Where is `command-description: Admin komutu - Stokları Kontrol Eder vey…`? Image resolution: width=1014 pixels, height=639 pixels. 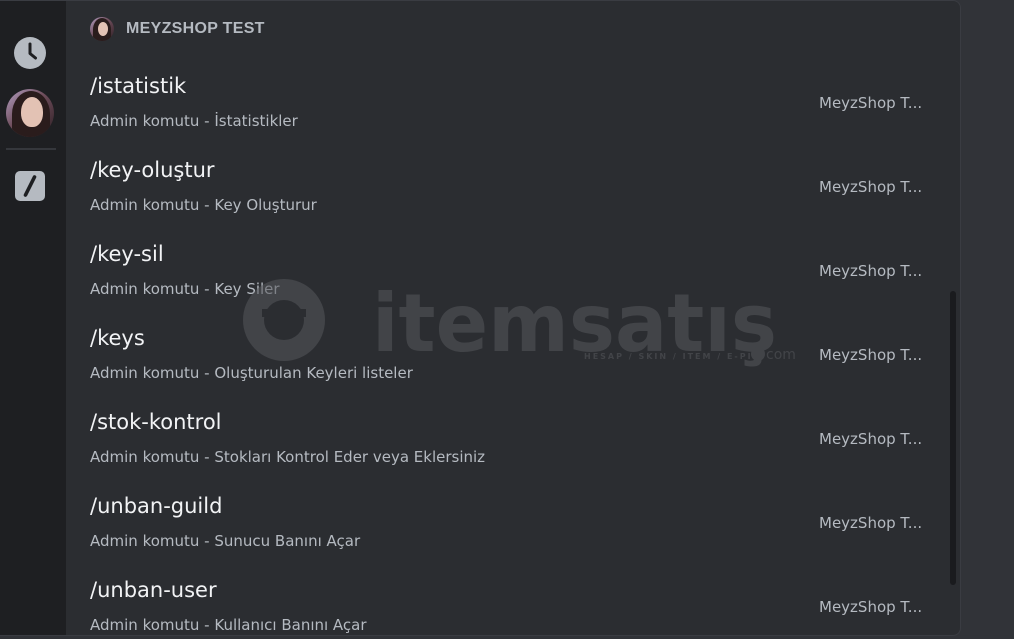
command-description: Admin komutu - Stokları Kontrol Eder vey… is located at coordinates (288, 457).